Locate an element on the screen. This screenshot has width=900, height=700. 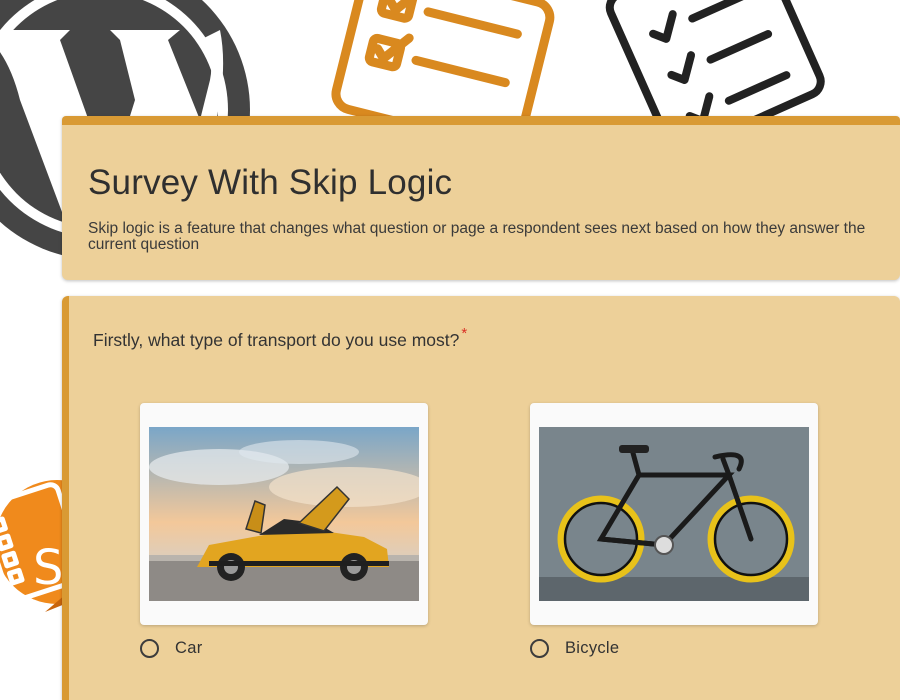
clipboard-checklist-icon is located at coordinates (715, 65).